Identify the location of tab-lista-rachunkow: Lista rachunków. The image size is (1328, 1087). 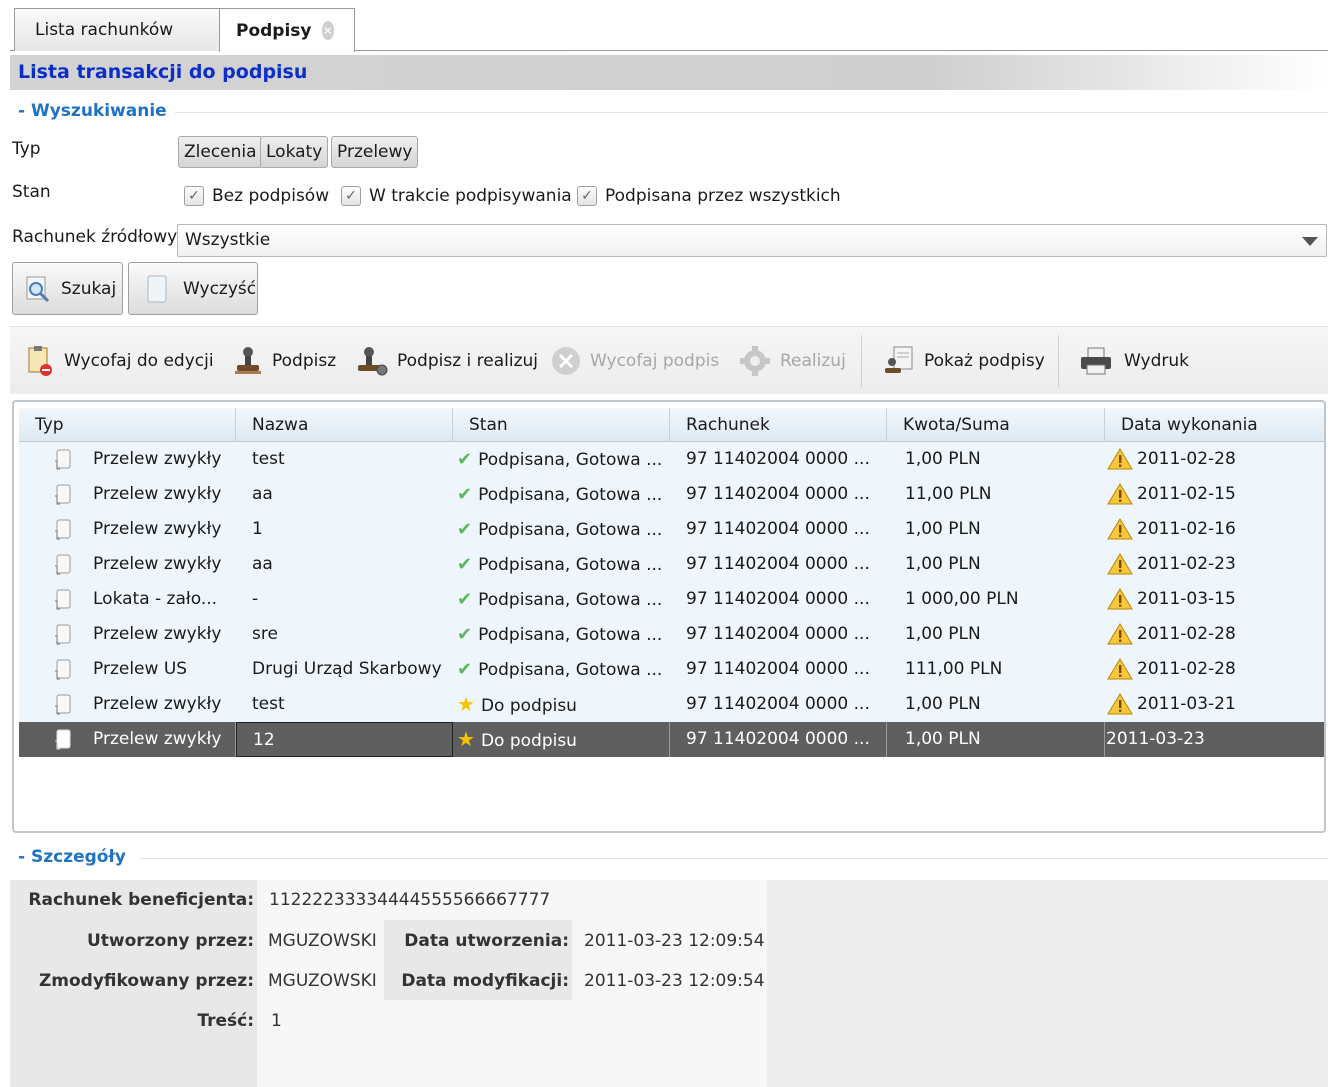
(117, 29).